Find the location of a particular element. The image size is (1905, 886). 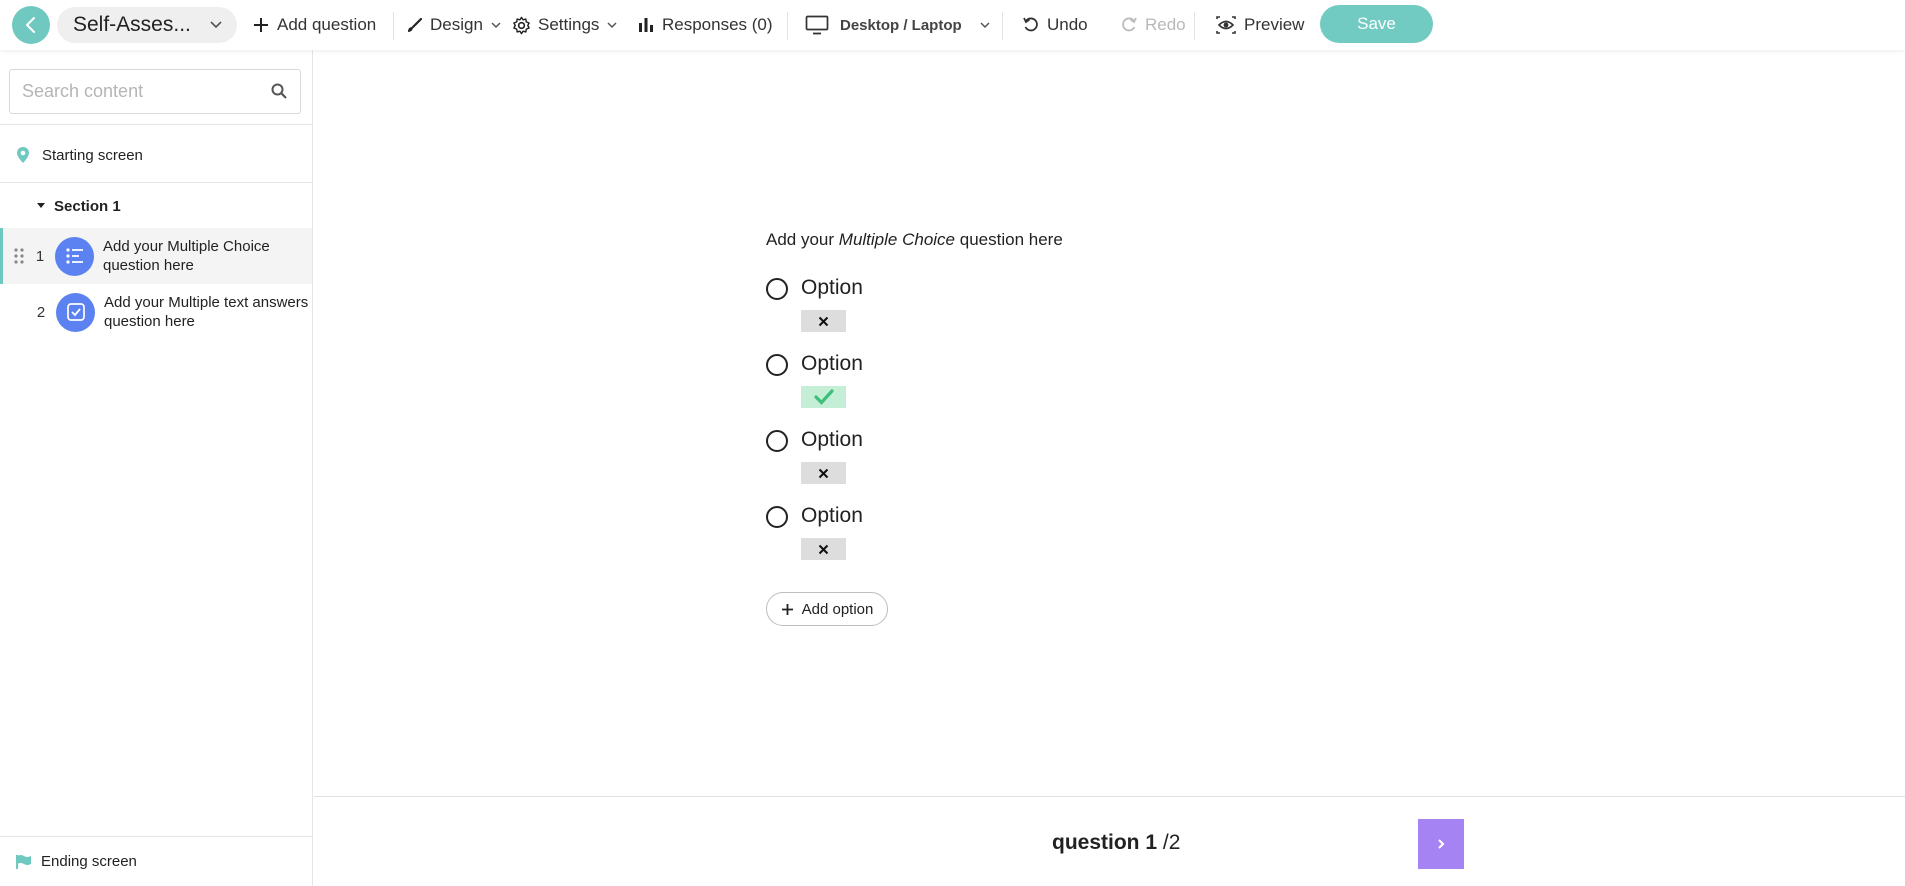

question-title-line: Add your Multiple text answers is located at coordinates (206, 302).